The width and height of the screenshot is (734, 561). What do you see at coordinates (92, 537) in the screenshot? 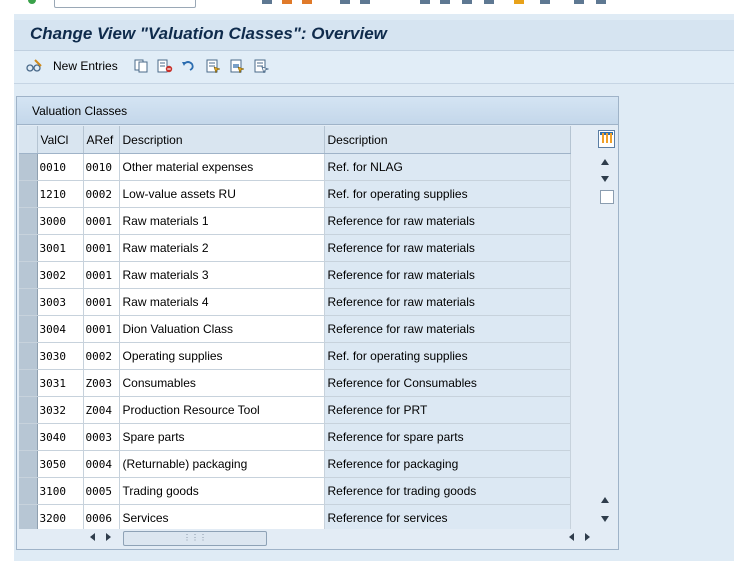
I see `scroll-left-icon` at bounding box center [92, 537].